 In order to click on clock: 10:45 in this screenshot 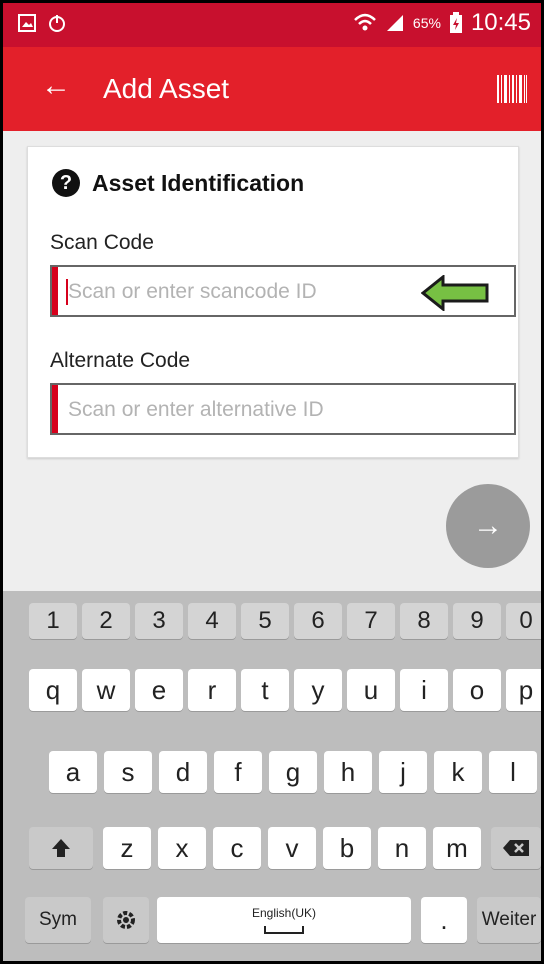, I will do `click(500, 22)`.